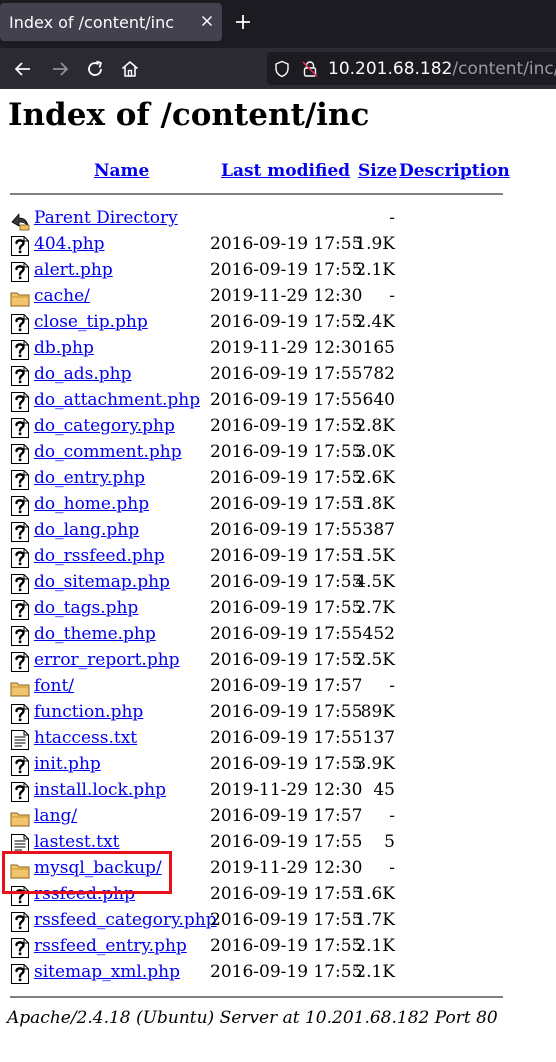  I want to click on file-link: sitemap_xml.php, so click(107, 972).